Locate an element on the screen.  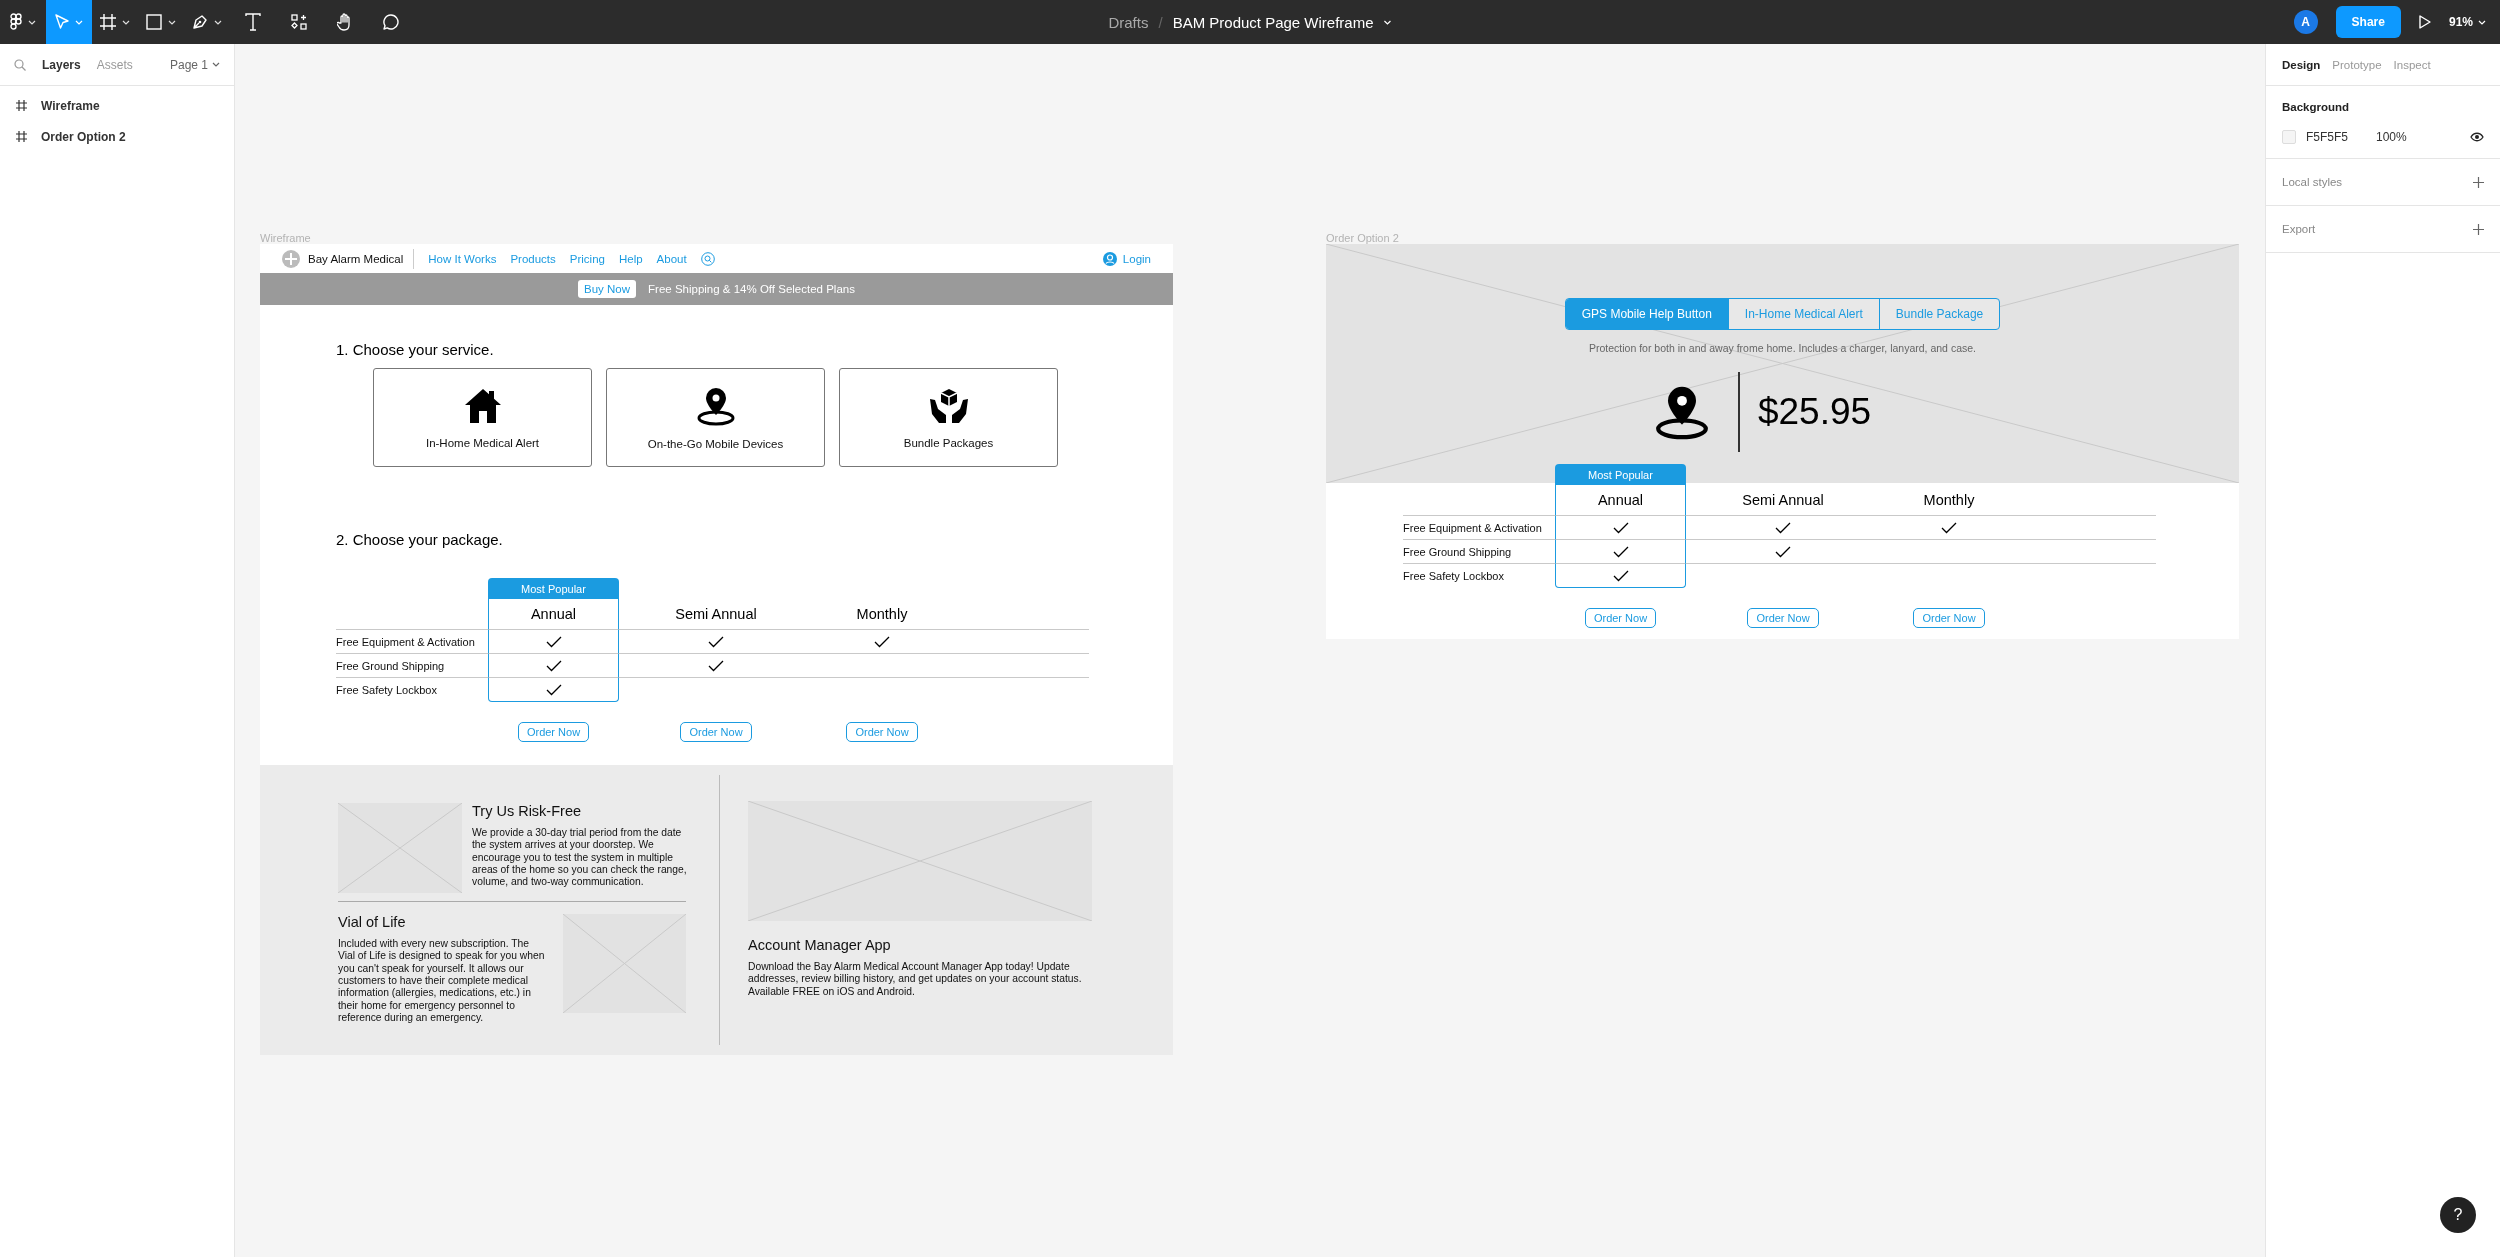
share-button: Share is located at coordinates (2368, 22).